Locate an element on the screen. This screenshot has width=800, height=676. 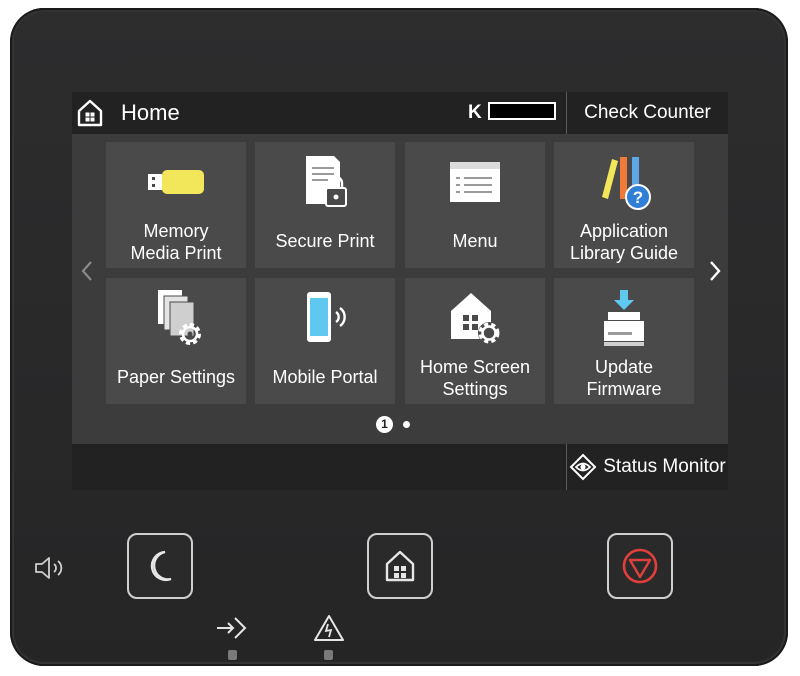
home-hardware-button is located at coordinates (400, 566).